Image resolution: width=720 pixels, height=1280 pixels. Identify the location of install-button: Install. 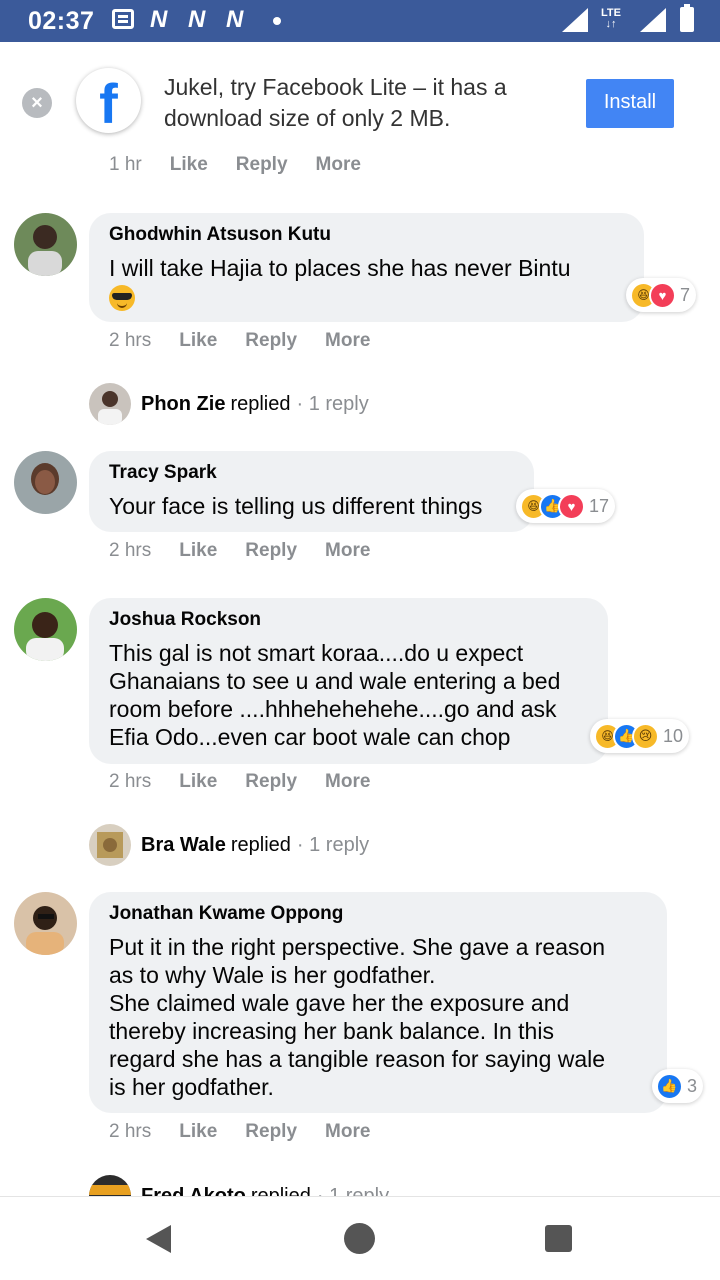
(630, 103).